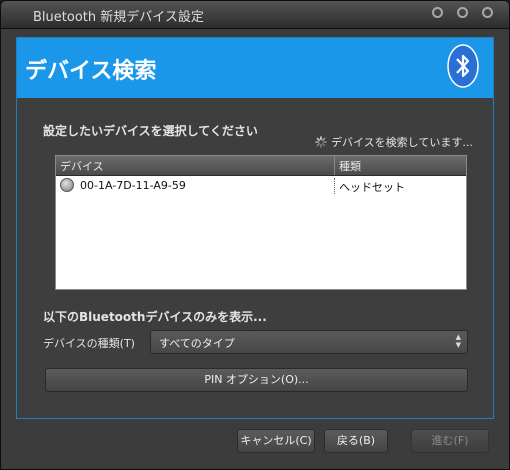  What do you see at coordinates (462, 12) in the screenshot?
I see `maximize-button` at bounding box center [462, 12].